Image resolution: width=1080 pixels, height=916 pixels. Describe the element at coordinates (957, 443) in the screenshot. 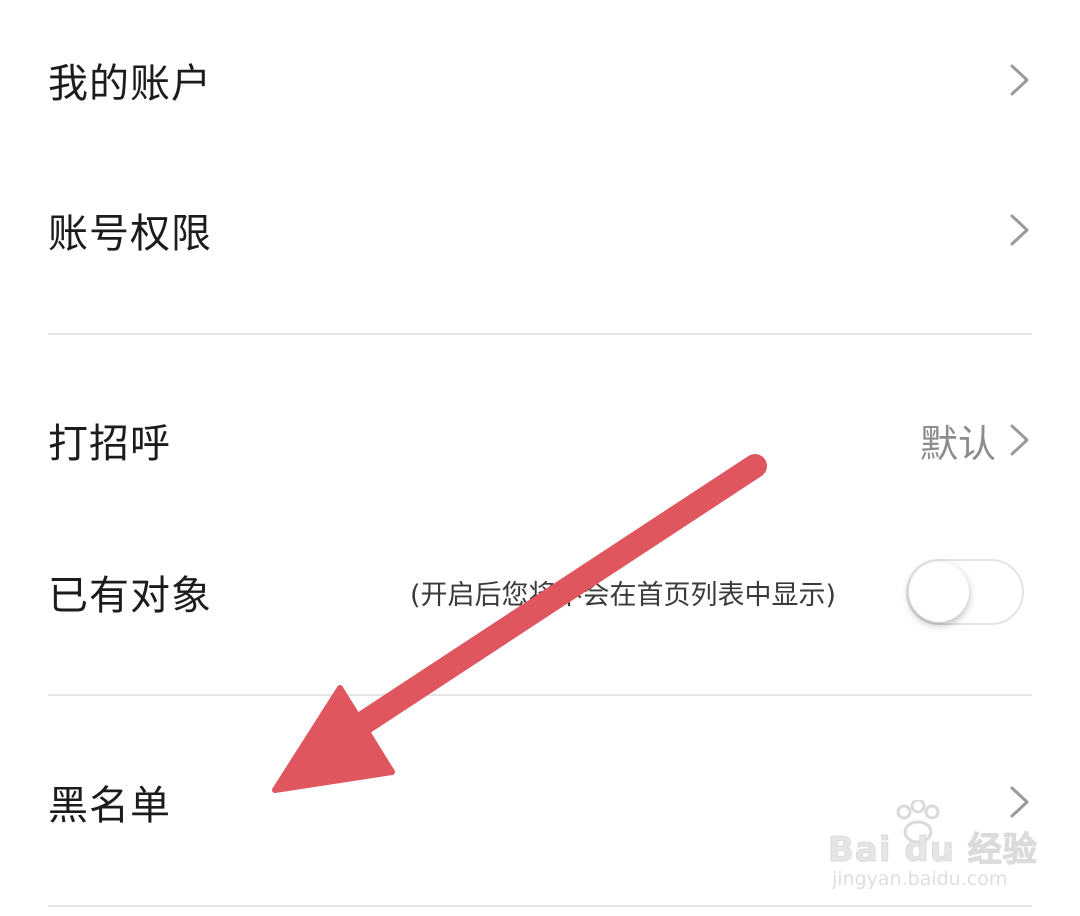

I see `greeting-value: 默认` at that location.